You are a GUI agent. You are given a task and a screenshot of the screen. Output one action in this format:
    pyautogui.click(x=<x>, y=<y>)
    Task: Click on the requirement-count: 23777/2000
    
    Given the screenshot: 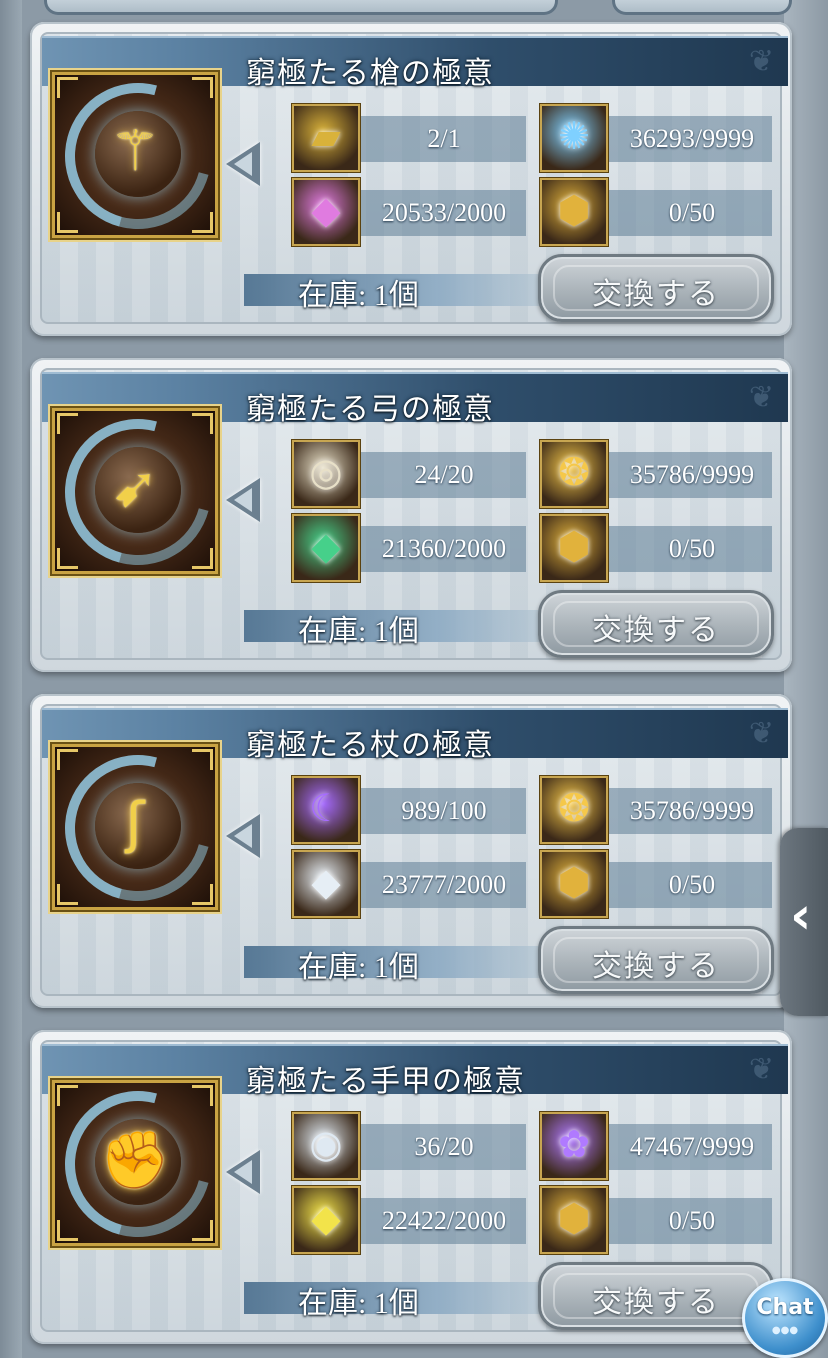 What is the action you would take?
    pyautogui.click(x=444, y=884)
    